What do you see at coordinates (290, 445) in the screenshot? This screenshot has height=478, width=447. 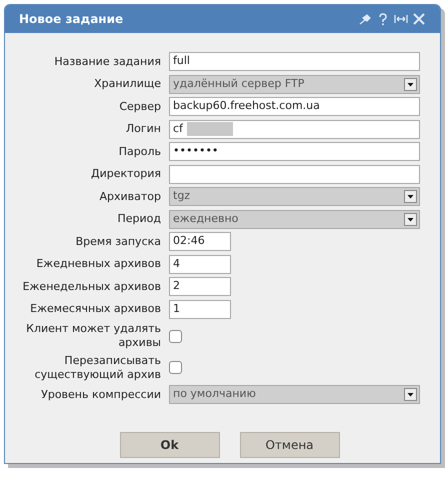 I see `cancel-button: Отмена` at bounding box center [290, 445].